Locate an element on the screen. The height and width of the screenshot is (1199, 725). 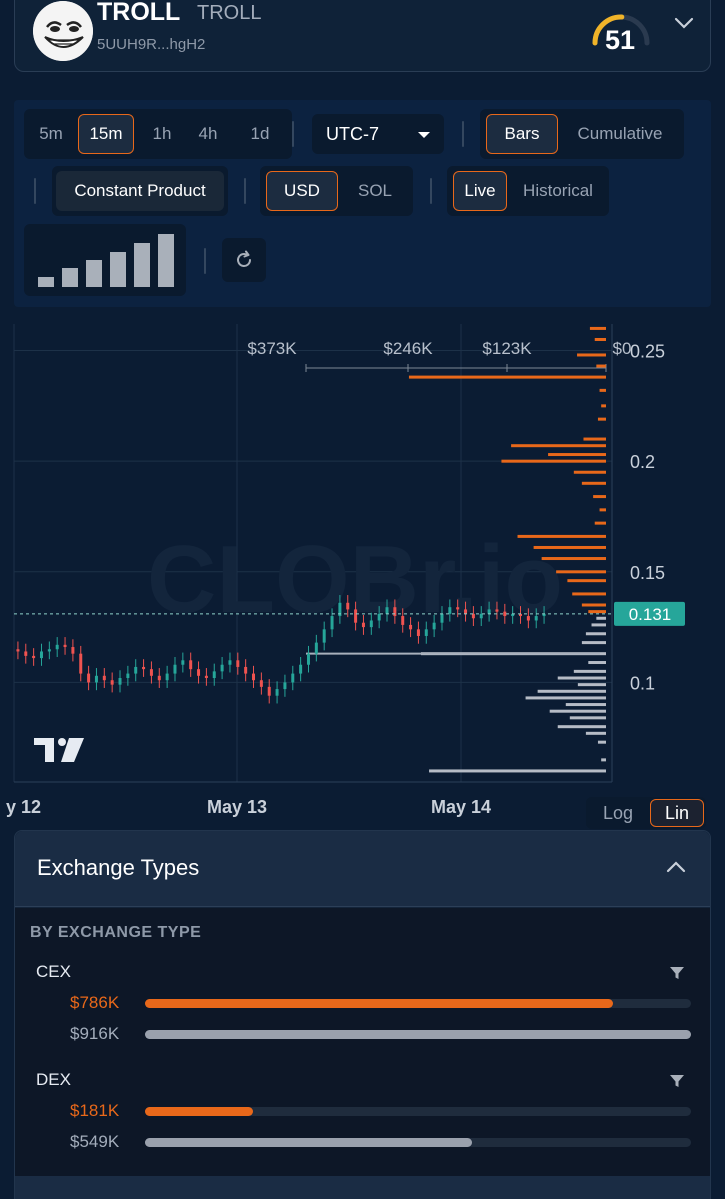
model-selector: Constant Product is located at coordinates (140, 191).